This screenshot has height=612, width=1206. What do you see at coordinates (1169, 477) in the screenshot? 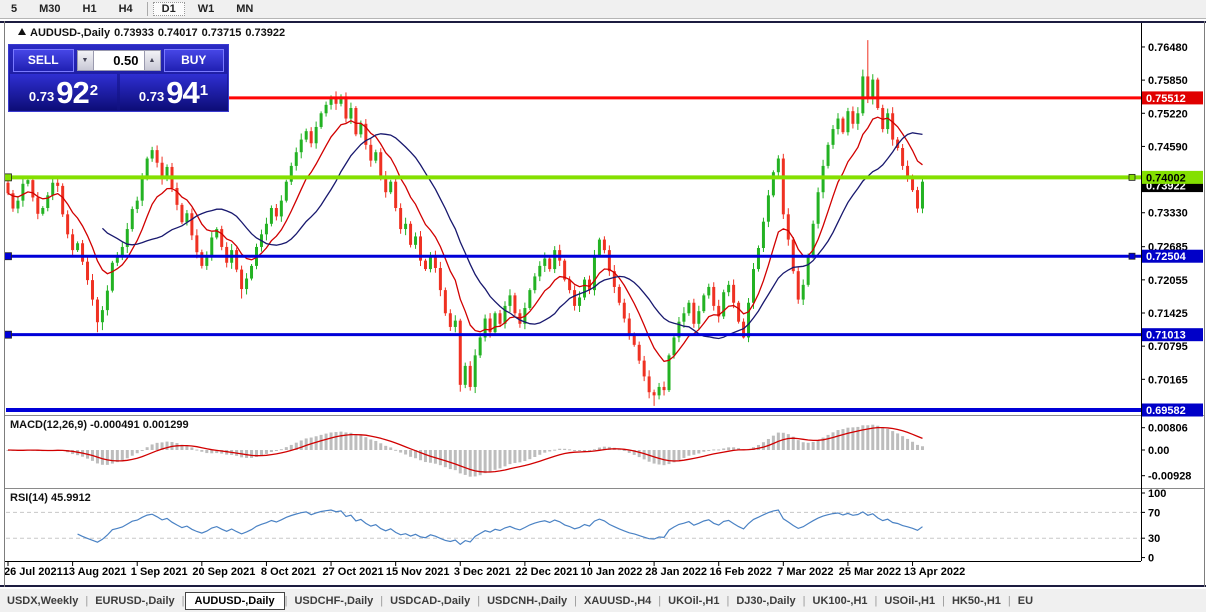
I see `svg-text: -0.00928` at bounding box center [1169, 477].